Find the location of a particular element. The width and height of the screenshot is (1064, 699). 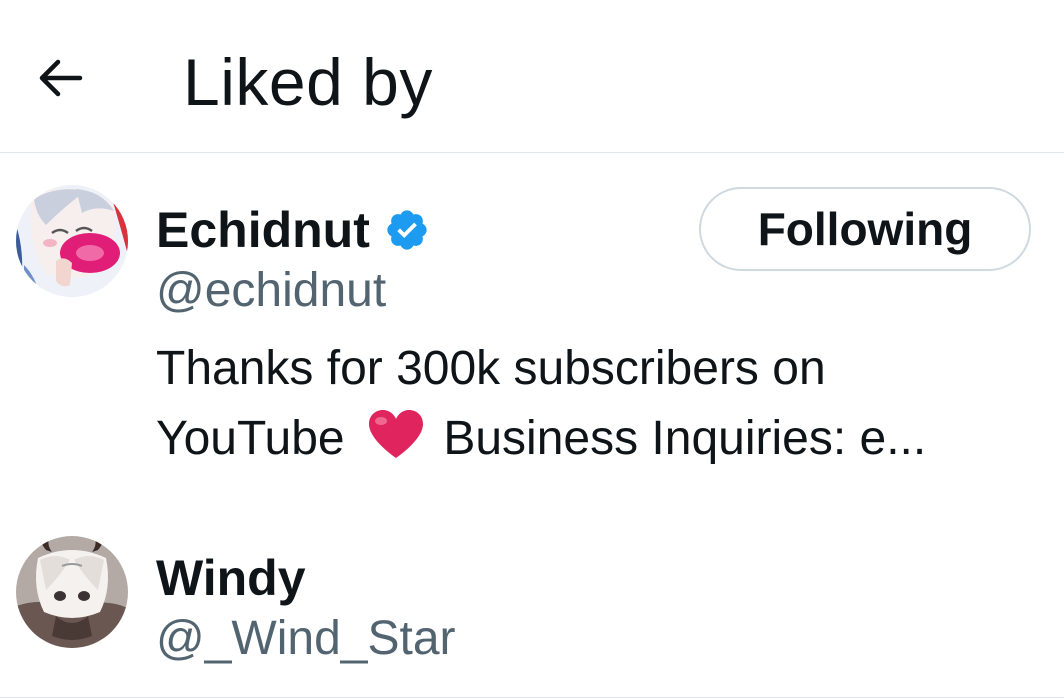

divider is located at coordinates (532, 697).